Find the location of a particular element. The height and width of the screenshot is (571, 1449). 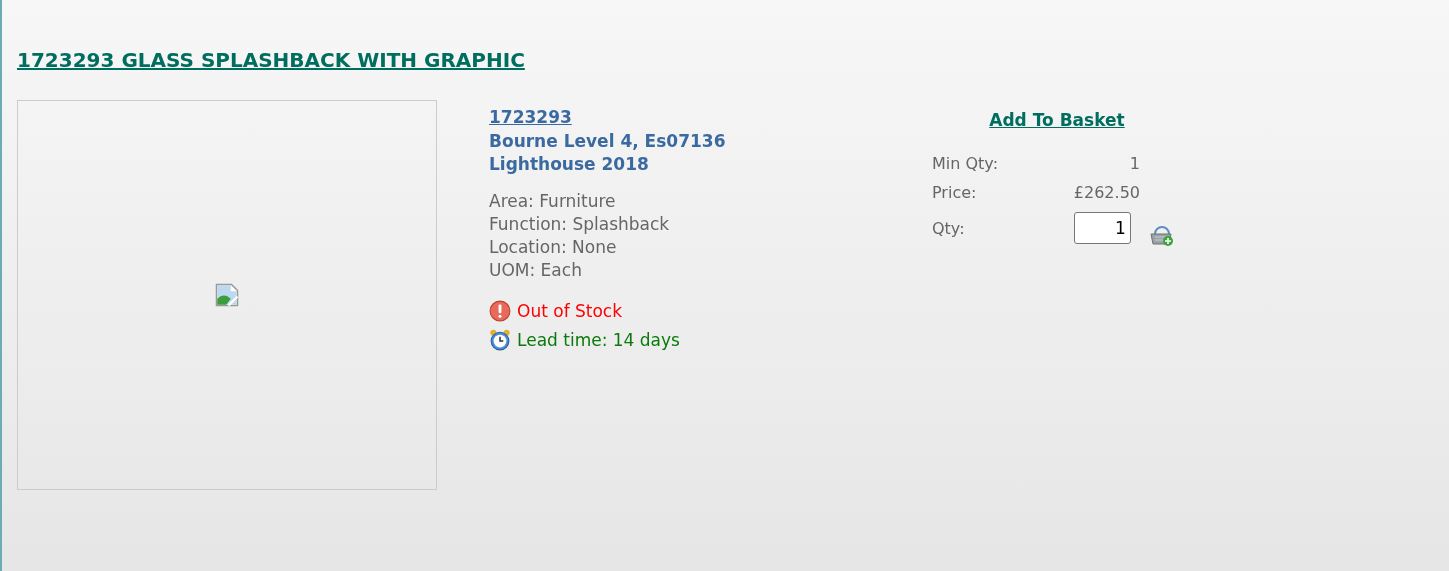

alarm-clock-icon is located at coordinates (500, 339).